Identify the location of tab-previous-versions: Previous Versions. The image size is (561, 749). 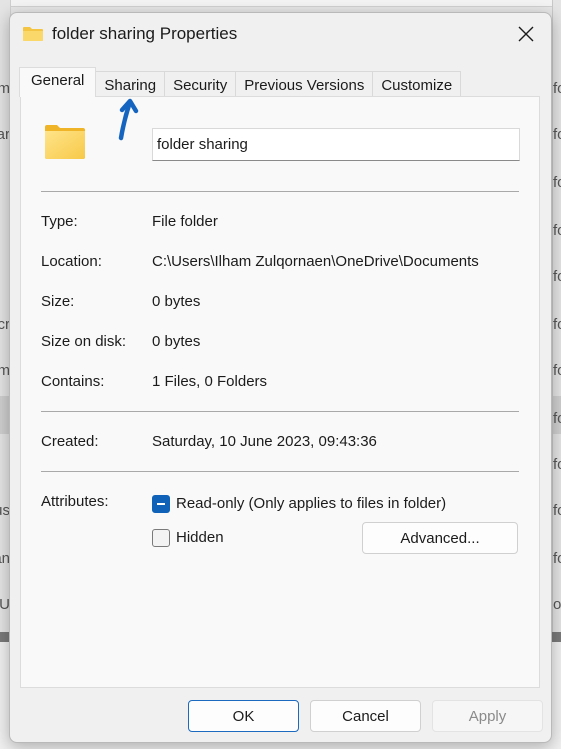
(304, 84).